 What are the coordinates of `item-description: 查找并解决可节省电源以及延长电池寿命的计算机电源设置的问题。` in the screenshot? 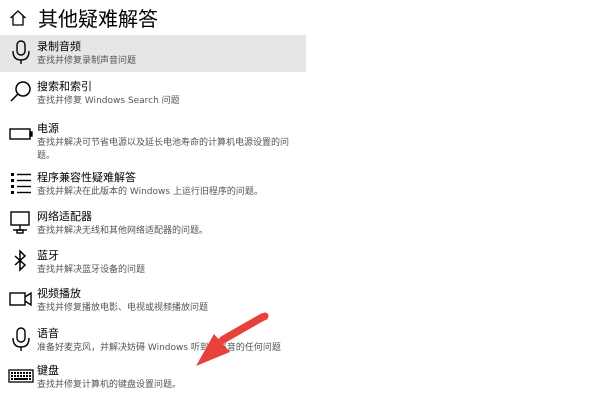 It's located at (163, 149).